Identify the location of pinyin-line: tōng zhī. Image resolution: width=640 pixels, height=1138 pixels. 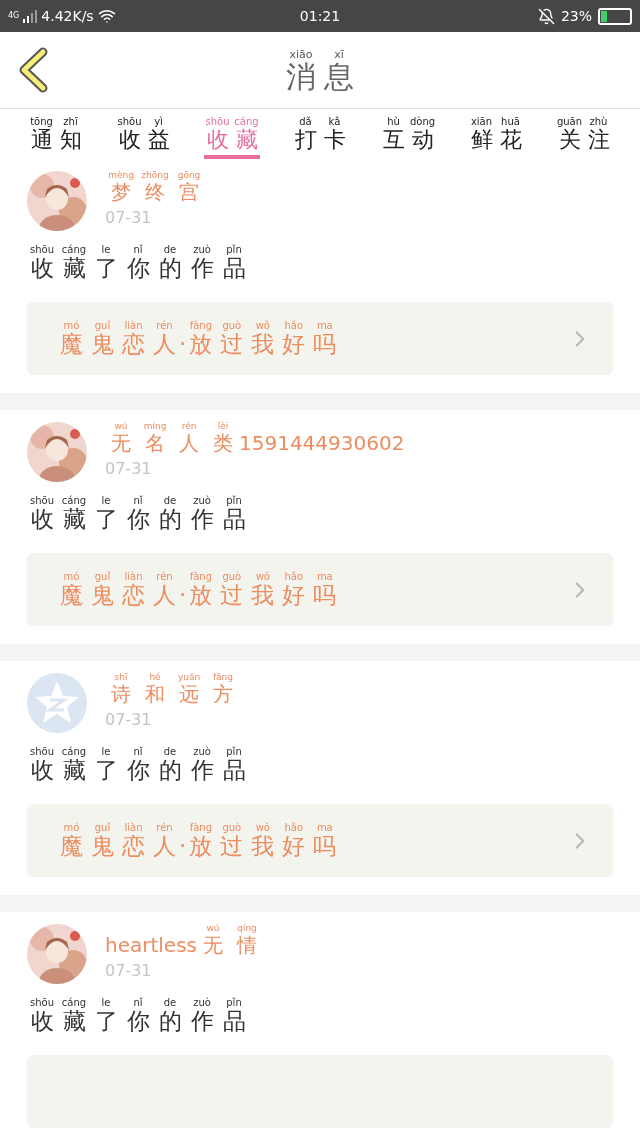
(54, 122).